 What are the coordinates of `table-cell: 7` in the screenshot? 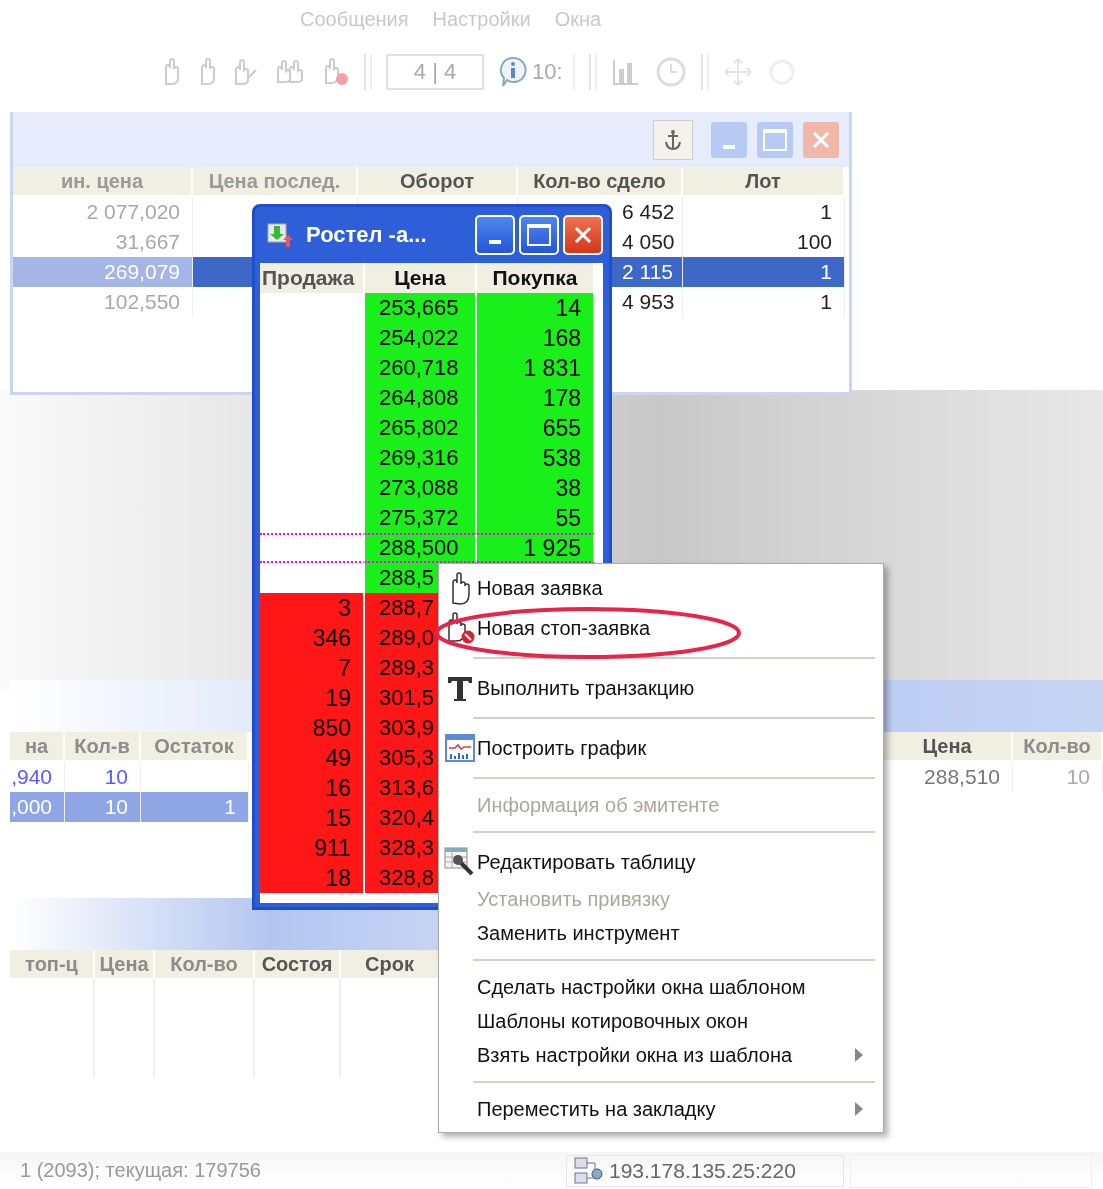 It's located at (312, 668).